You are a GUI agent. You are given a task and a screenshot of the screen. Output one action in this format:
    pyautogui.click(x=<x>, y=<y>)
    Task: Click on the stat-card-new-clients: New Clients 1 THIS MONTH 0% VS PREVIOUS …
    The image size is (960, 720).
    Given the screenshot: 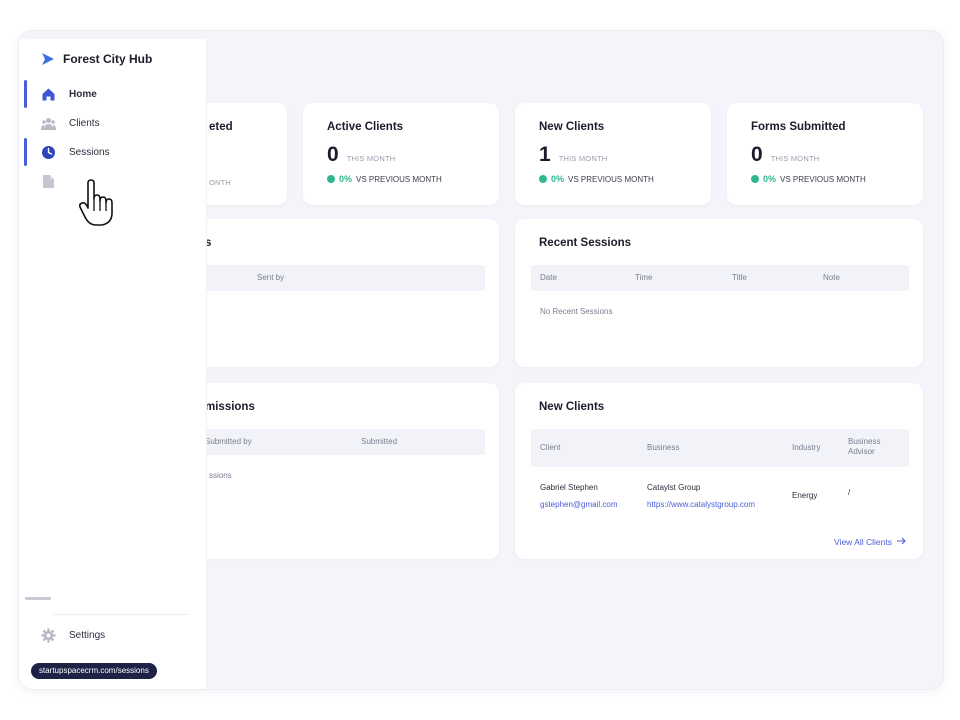 What is the action you would take?
    pyautogui.click(x=613, y=154)
    